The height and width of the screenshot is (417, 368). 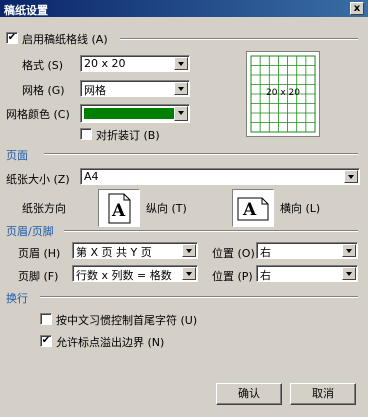 I want to click on grid-value: 网格, so click(x=95, y=90).